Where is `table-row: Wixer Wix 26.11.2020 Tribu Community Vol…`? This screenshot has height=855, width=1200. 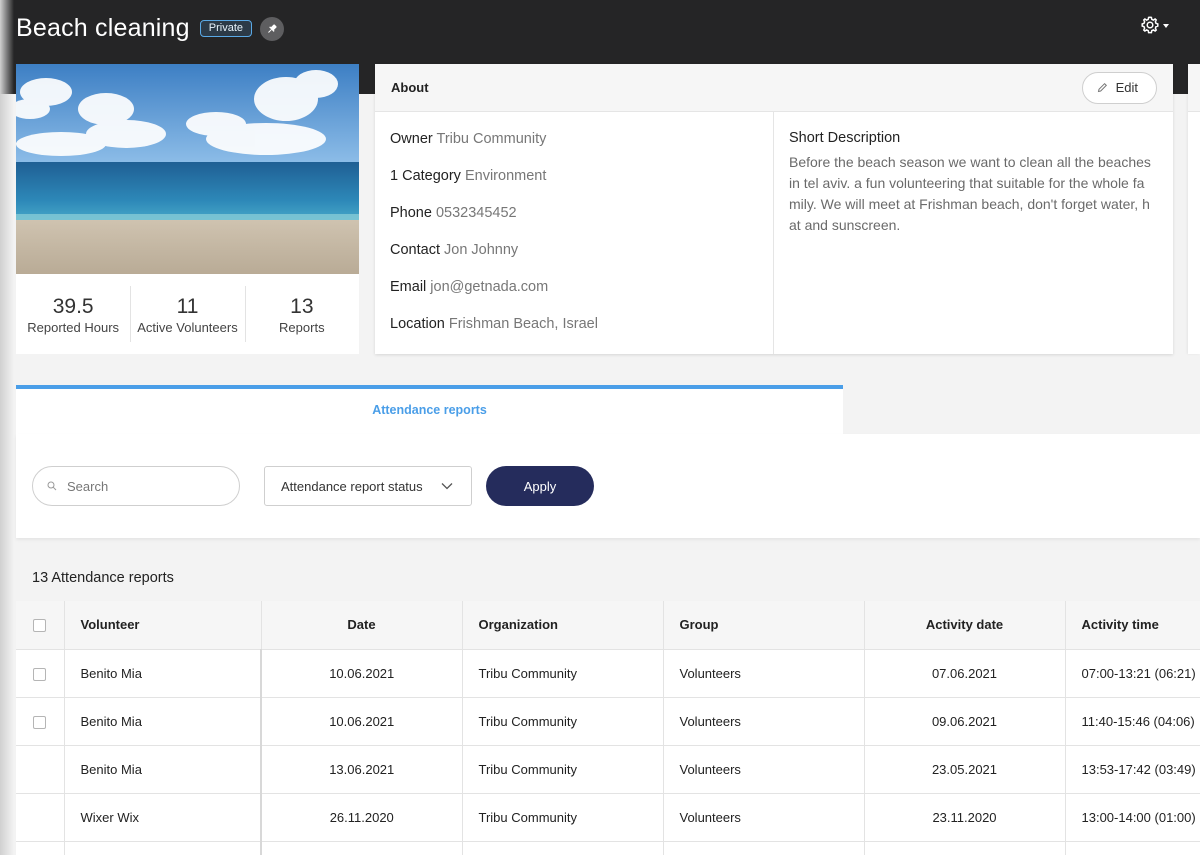
table-row: Wixer Wix 26.11.2020 Tribu Community Vol… is located at coordinates (608, 817).